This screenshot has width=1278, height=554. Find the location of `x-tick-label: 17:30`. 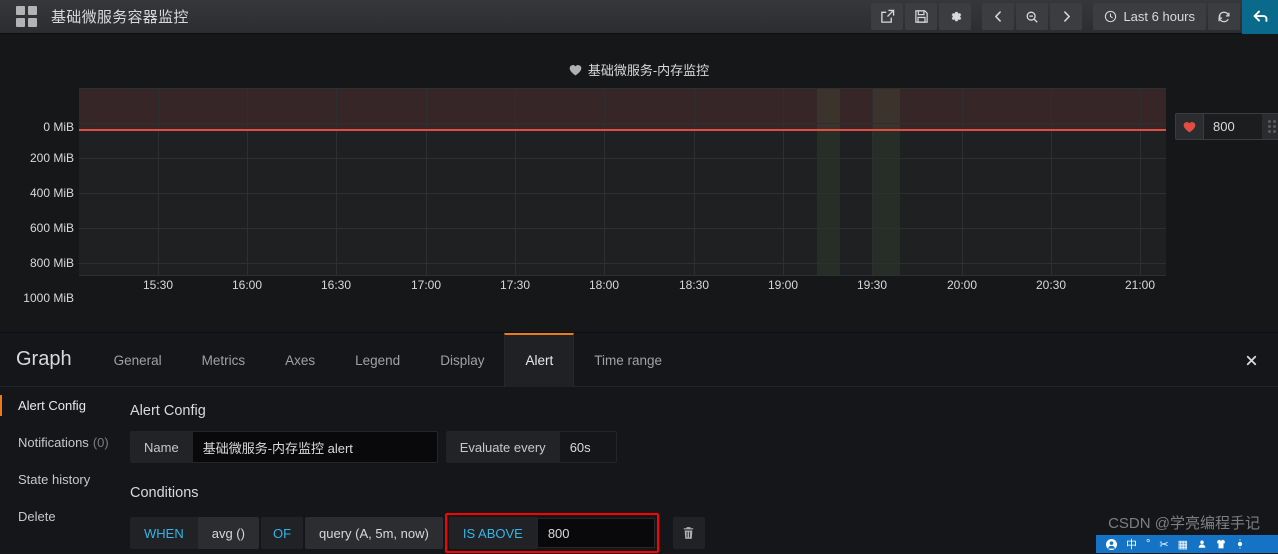

x-tick-label: 17:30 is located at coordinates (515, 285).